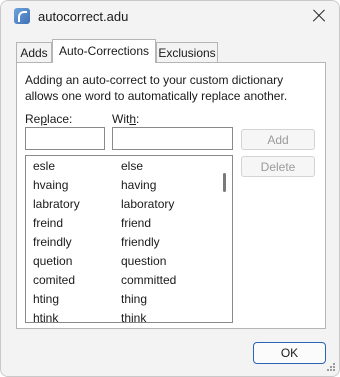 Image resolution: width=340 pixels, height=377 pixels. Describe the element at coordinates (83, 16) in the screenshot. I see `window-title: autocorrect.adu` at that location.